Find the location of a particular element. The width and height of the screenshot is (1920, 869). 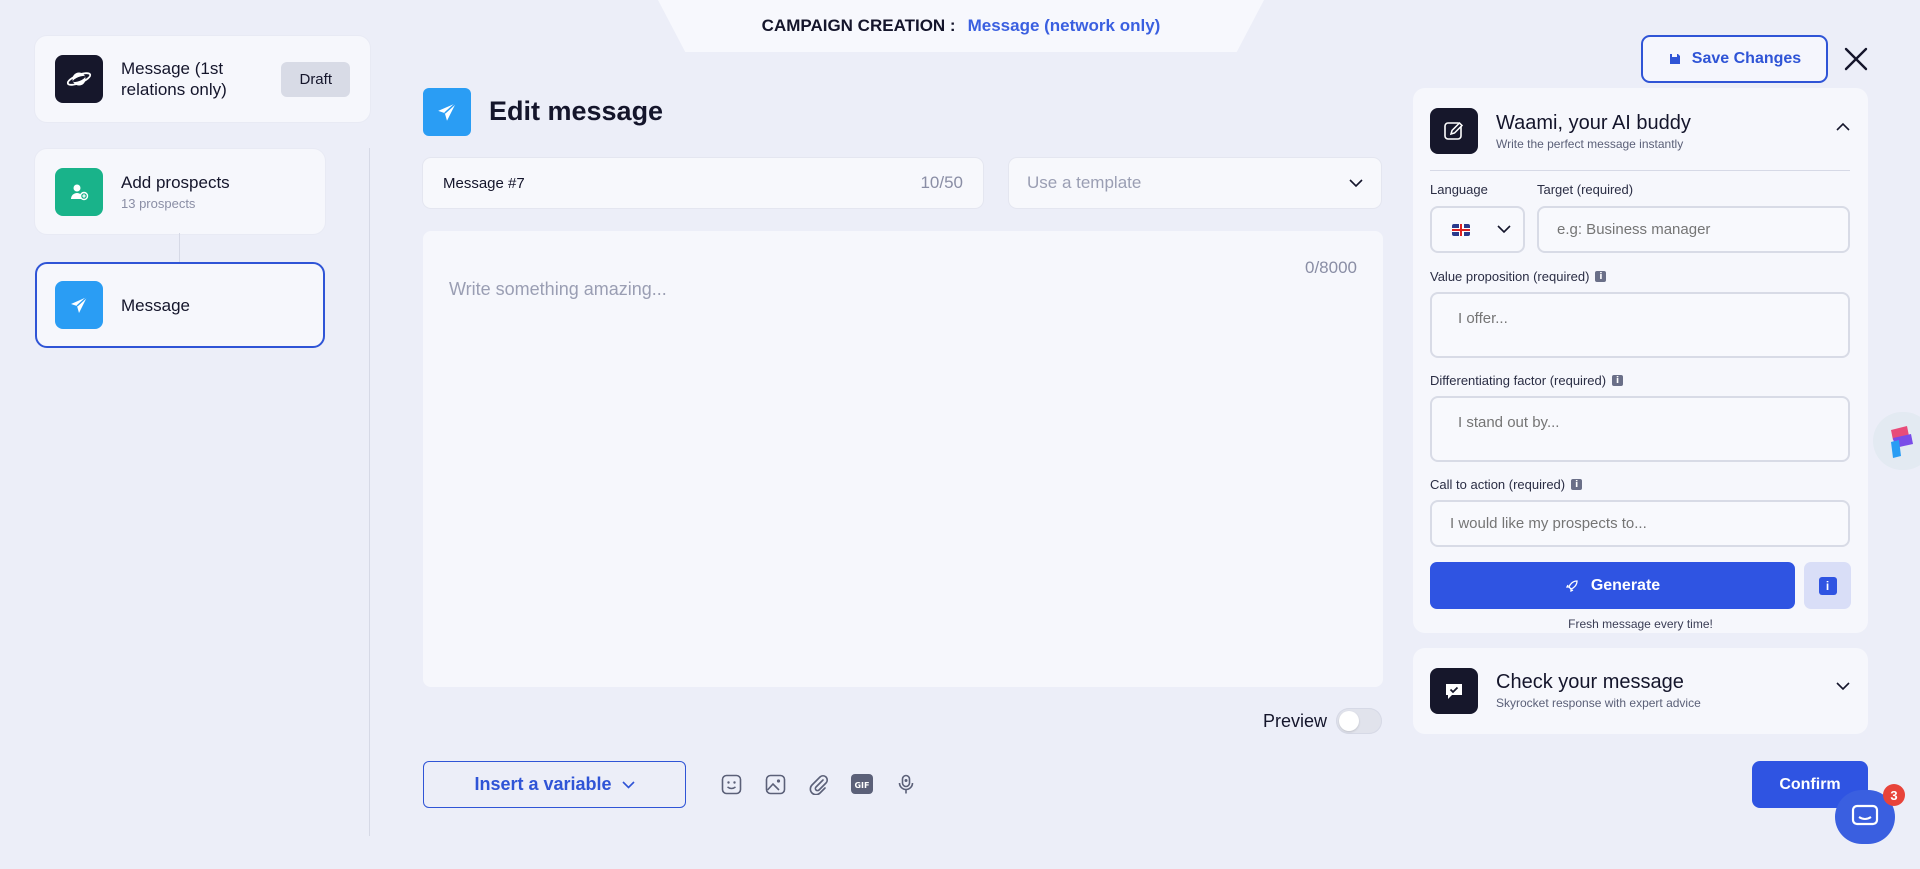

notification-badge: 3 is located at coordinates (1894, 795).